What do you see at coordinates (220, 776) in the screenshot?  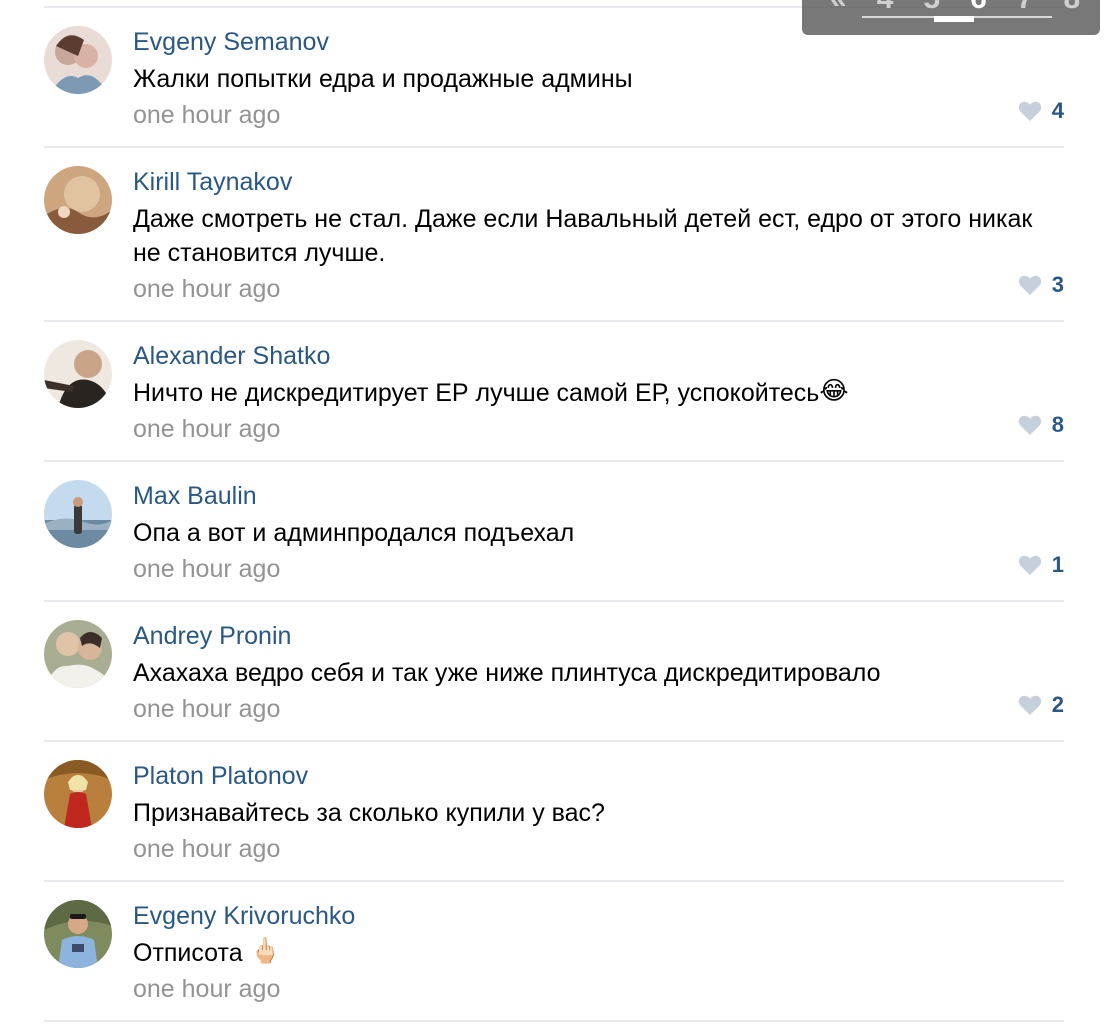 I see `comment-author: Platon Platonov` at bounding box center [220, 776].